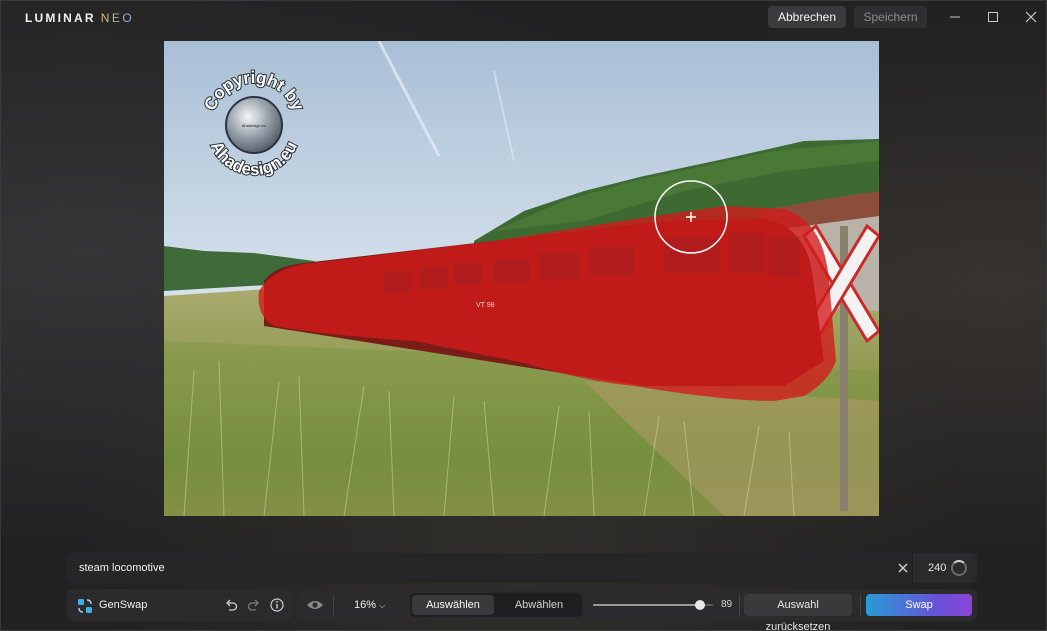 The height and width of the screenshot is (631, 1047). Describe the element at coordinates (490, 568) in the screenshot. I see `prompt-field` at that location.